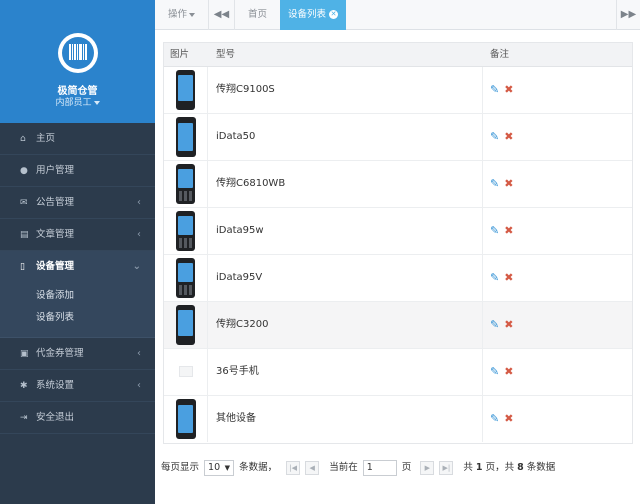 The image size is (640, 504). Describe the element at coordinates (242, 324) in the screenshot. I see `device-model: 传翔C3200` at that location.